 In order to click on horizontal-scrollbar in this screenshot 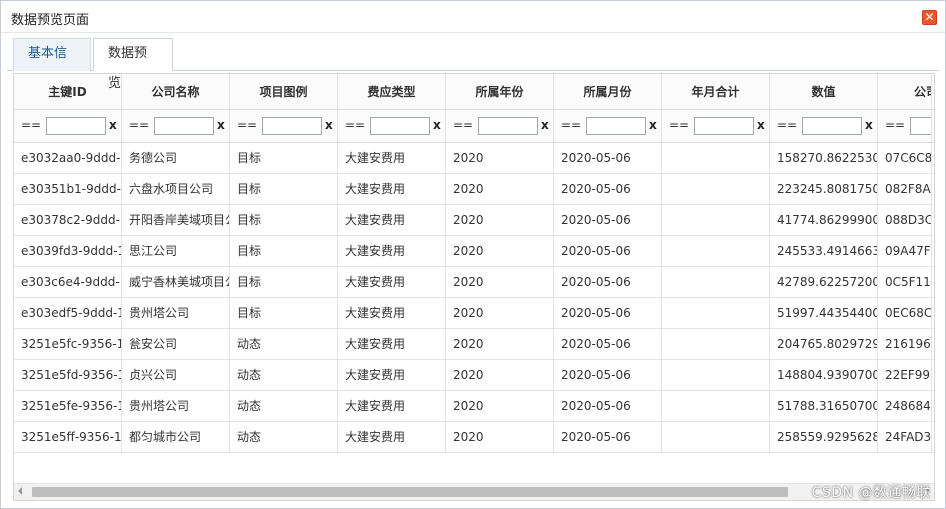, I will do `click(474, 491)`.